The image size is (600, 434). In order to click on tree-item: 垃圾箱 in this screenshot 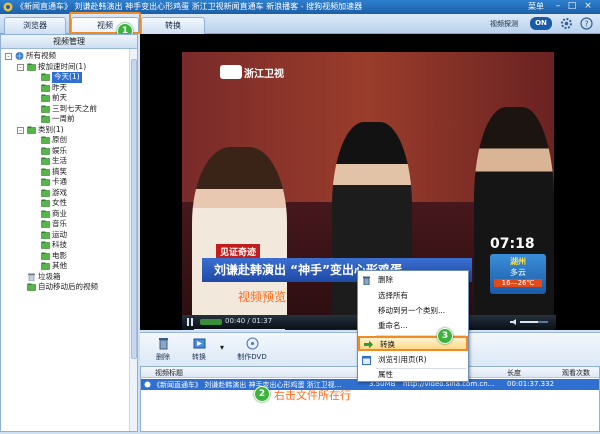, I will do `click(69, 277)`.